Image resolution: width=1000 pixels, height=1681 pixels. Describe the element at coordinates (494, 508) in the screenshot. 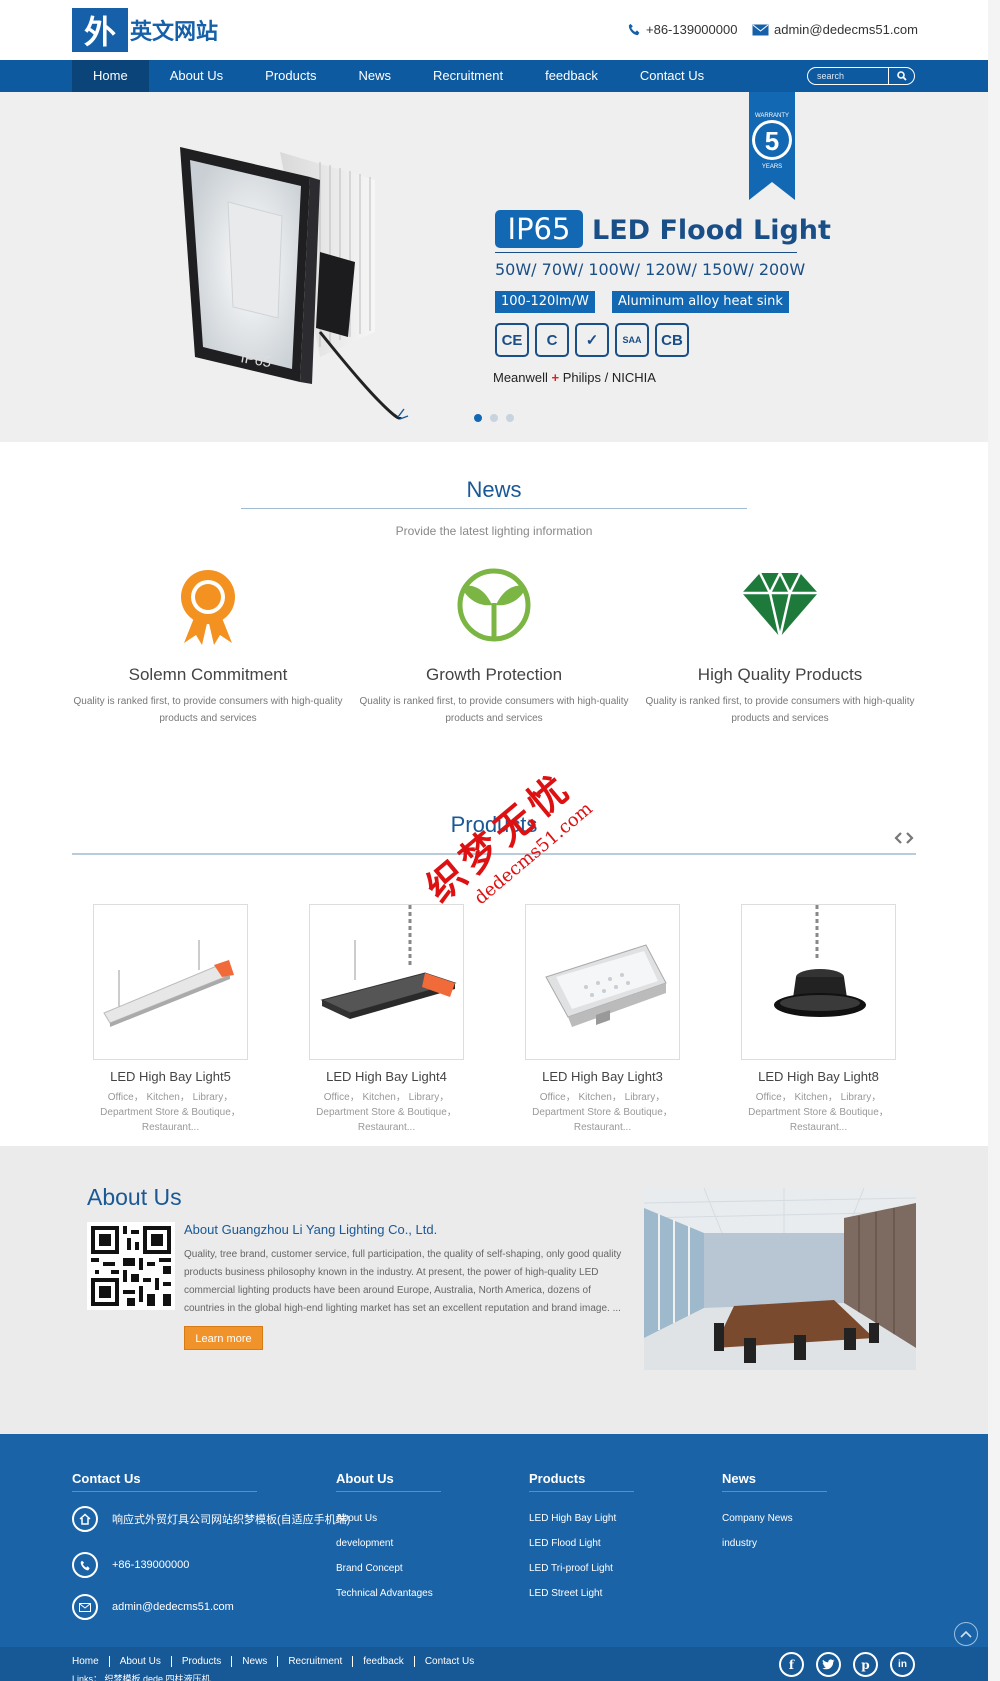

I see `news-title-underline` at that location.